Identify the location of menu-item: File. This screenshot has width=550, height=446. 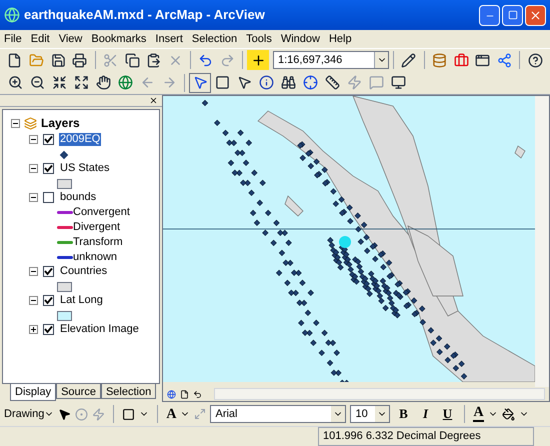
(13, 39).